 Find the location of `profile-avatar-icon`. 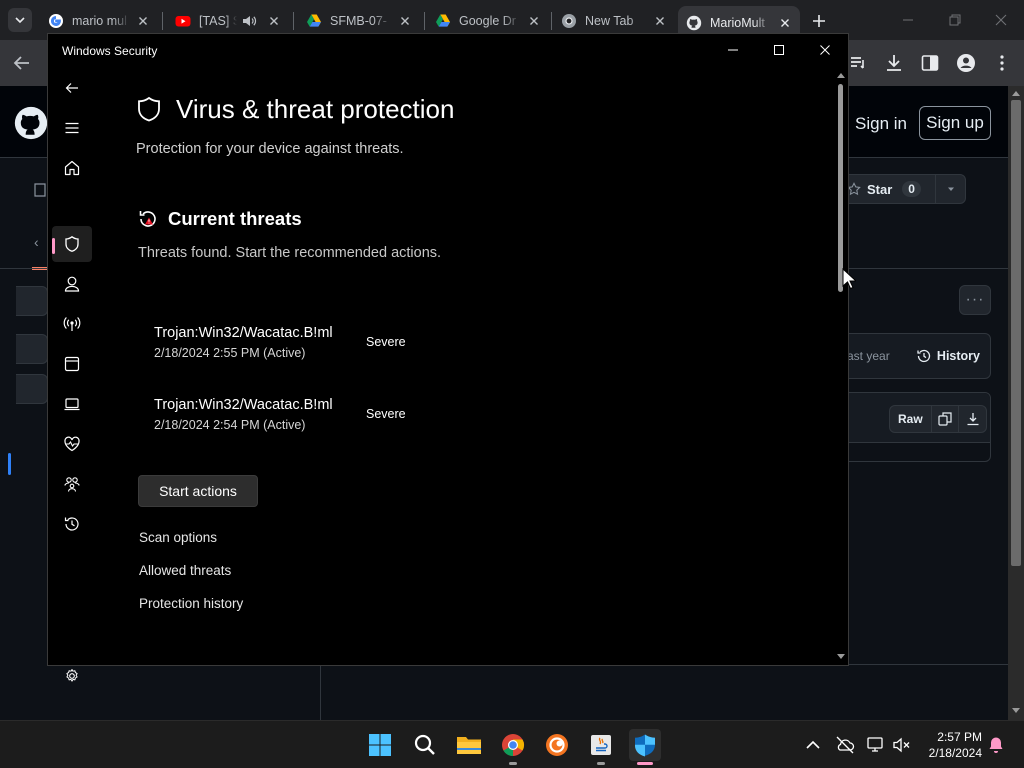

profile-avatar-icon is located at coordinates (966, 63).